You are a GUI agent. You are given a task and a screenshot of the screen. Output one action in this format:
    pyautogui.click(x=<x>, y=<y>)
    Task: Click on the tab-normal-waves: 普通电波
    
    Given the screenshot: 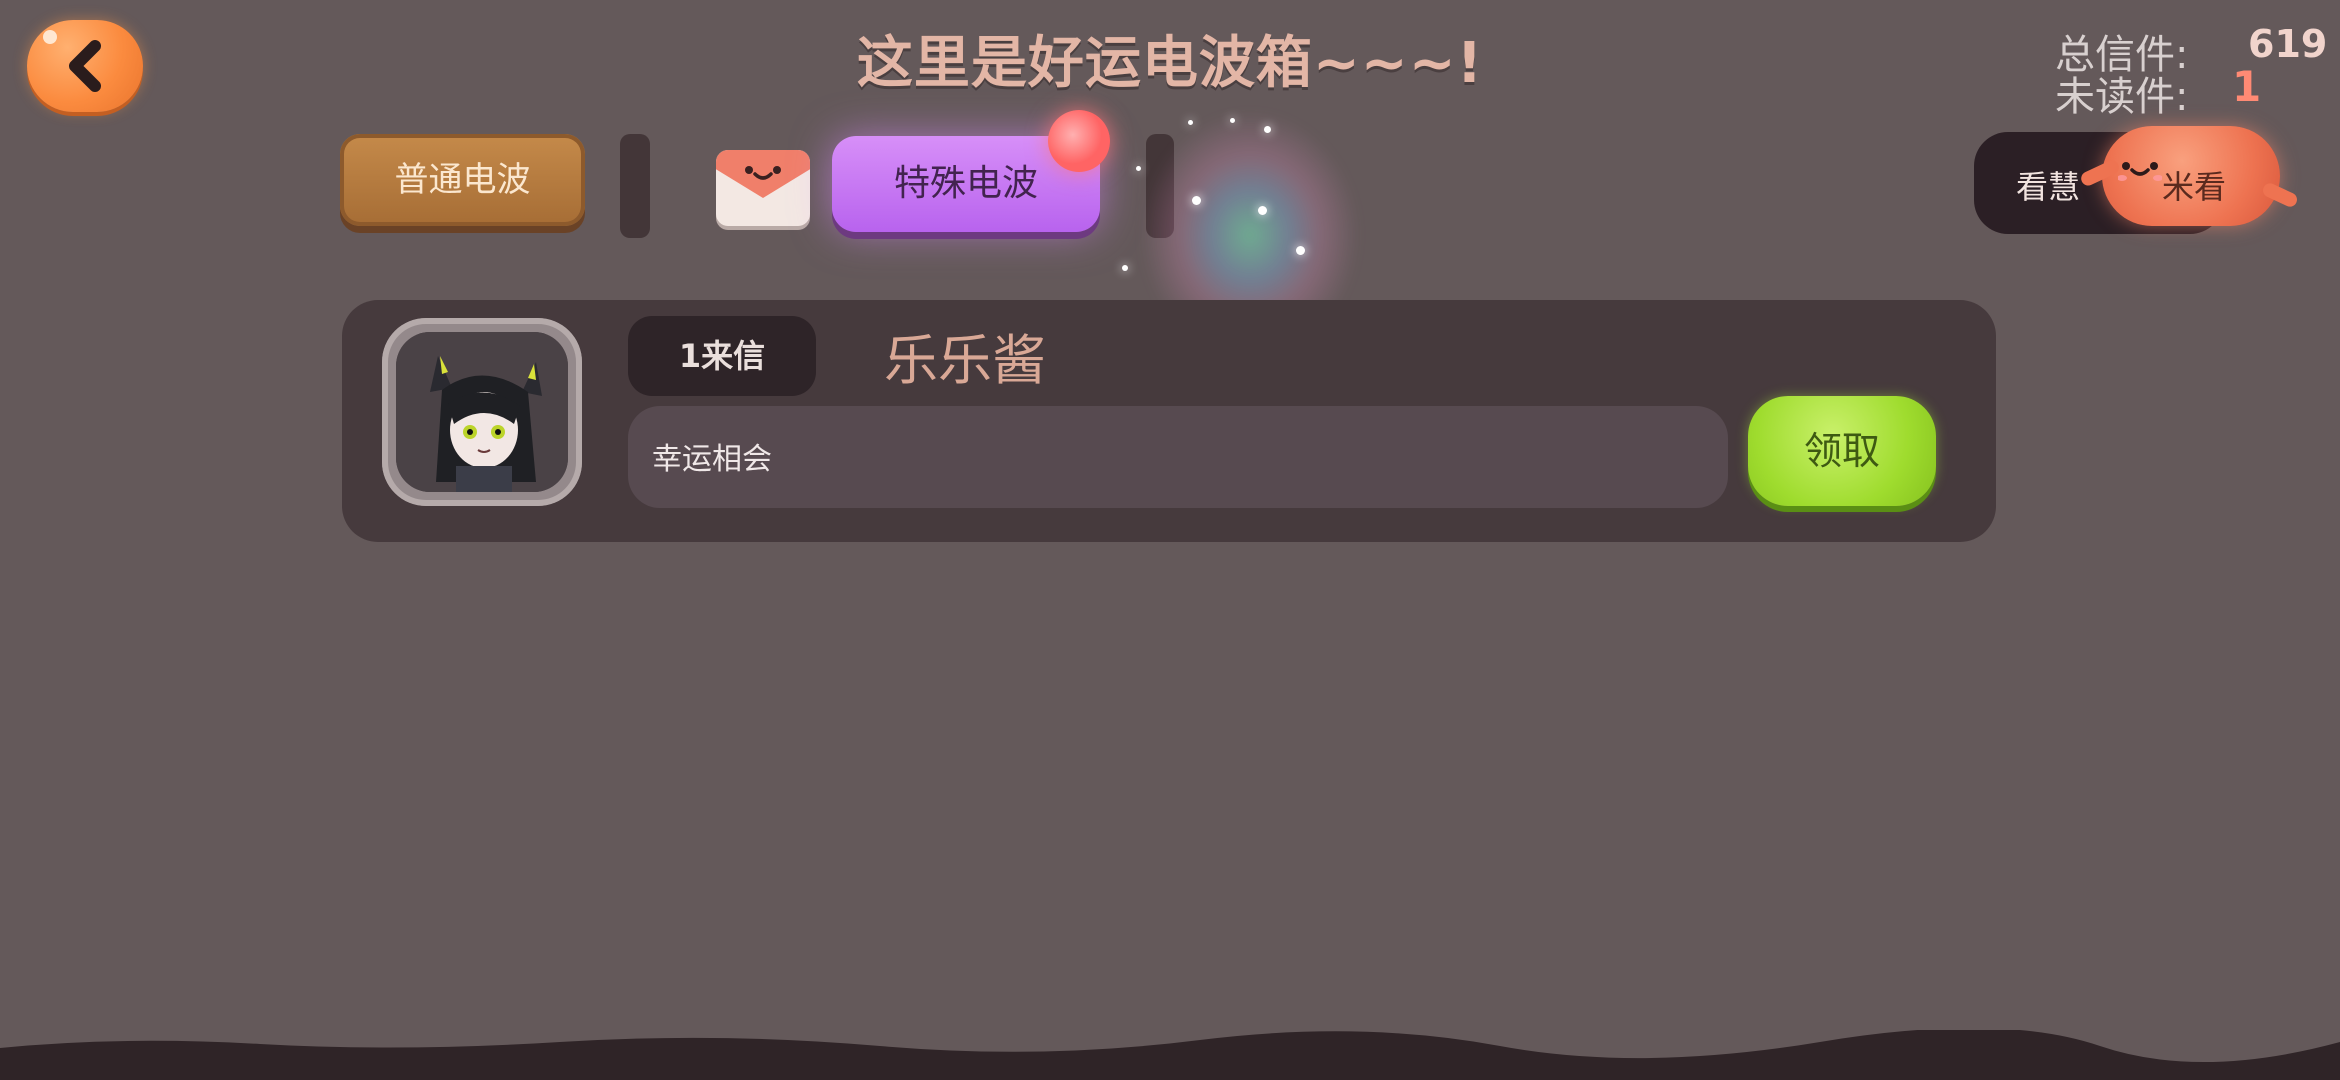 What is the action you would take?
    pyautogui.click(x=462, y=180)
    